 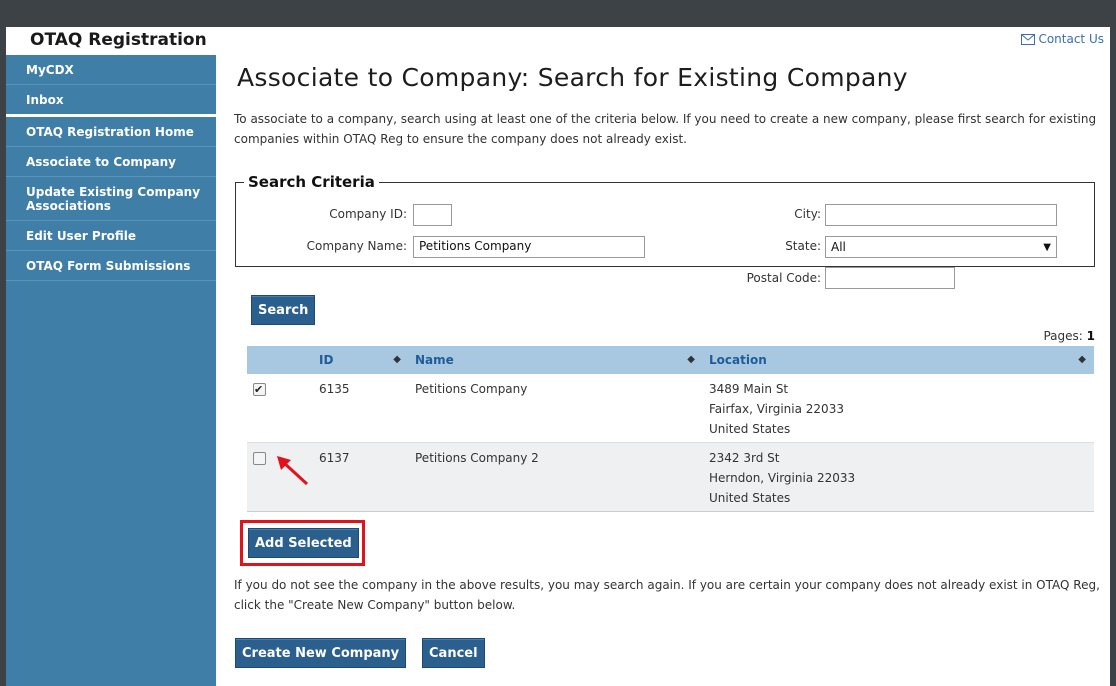 I want to click on search-criteria-legend: Search Criteria, so click(x=311, y=182).